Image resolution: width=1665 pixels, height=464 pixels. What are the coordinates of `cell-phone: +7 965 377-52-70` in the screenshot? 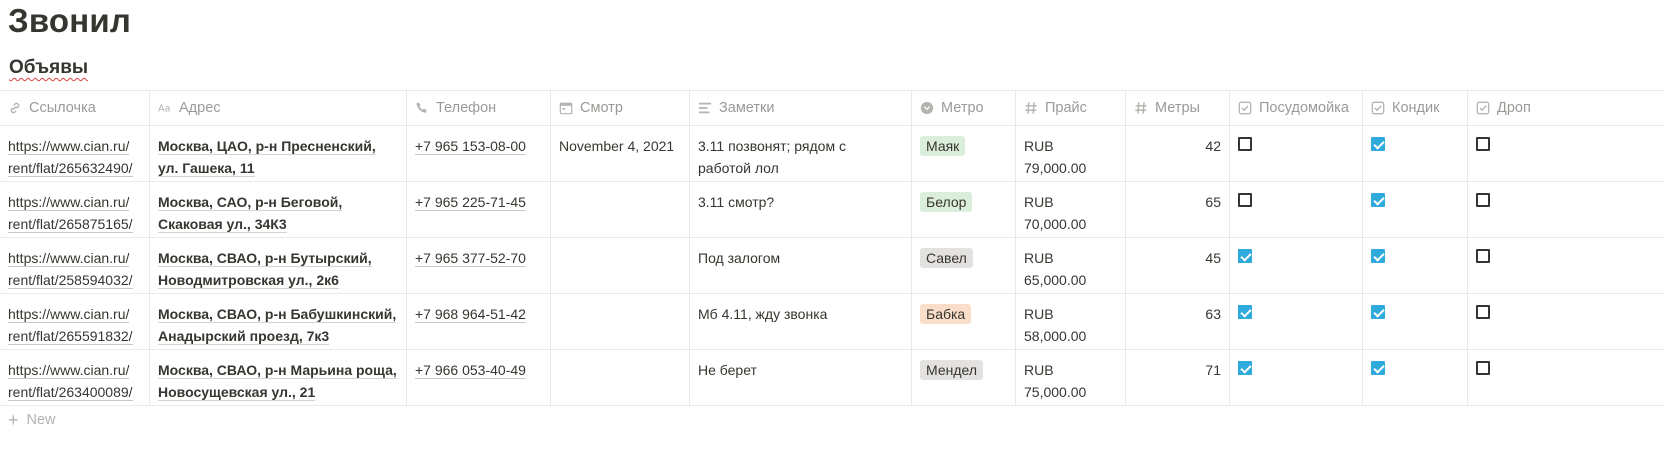 It's located at (479, 265).